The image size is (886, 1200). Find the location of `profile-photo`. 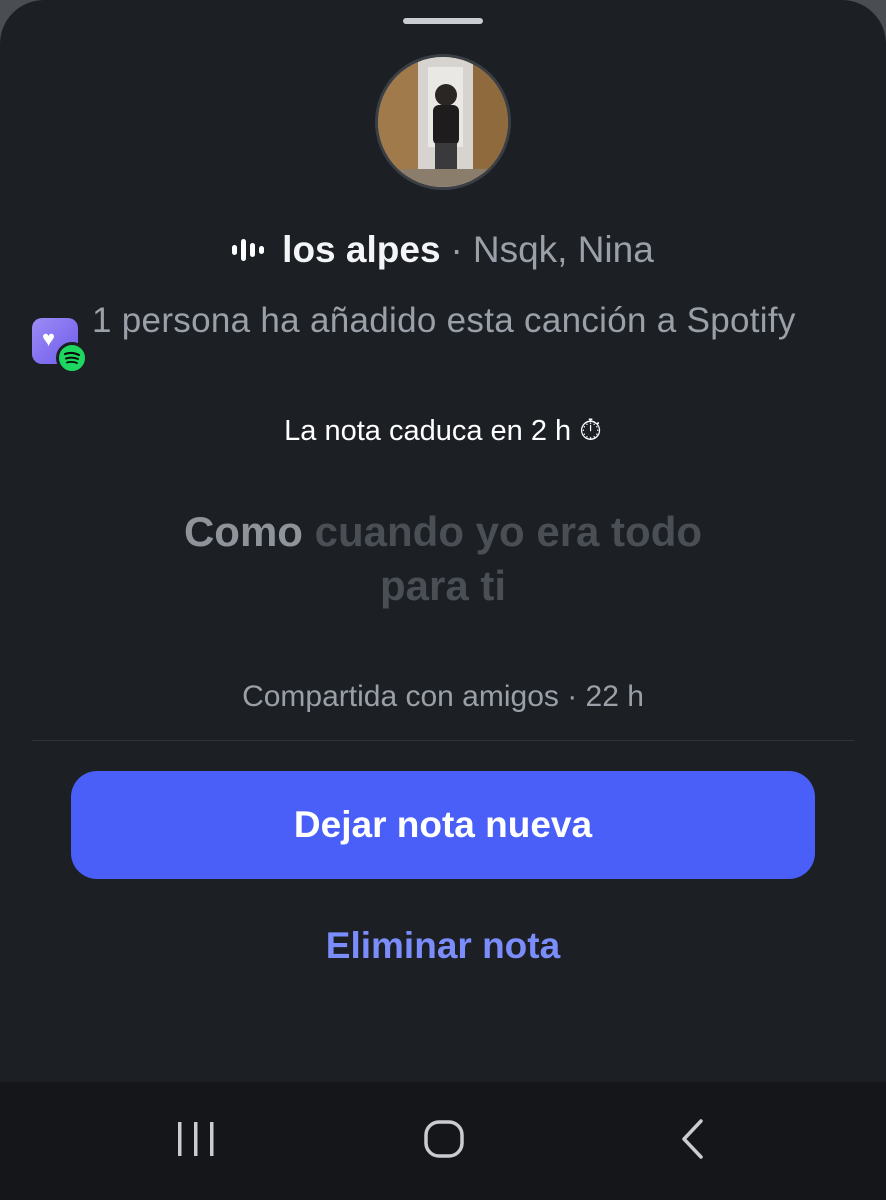

profile-photo is located at coordinates (443, 122).